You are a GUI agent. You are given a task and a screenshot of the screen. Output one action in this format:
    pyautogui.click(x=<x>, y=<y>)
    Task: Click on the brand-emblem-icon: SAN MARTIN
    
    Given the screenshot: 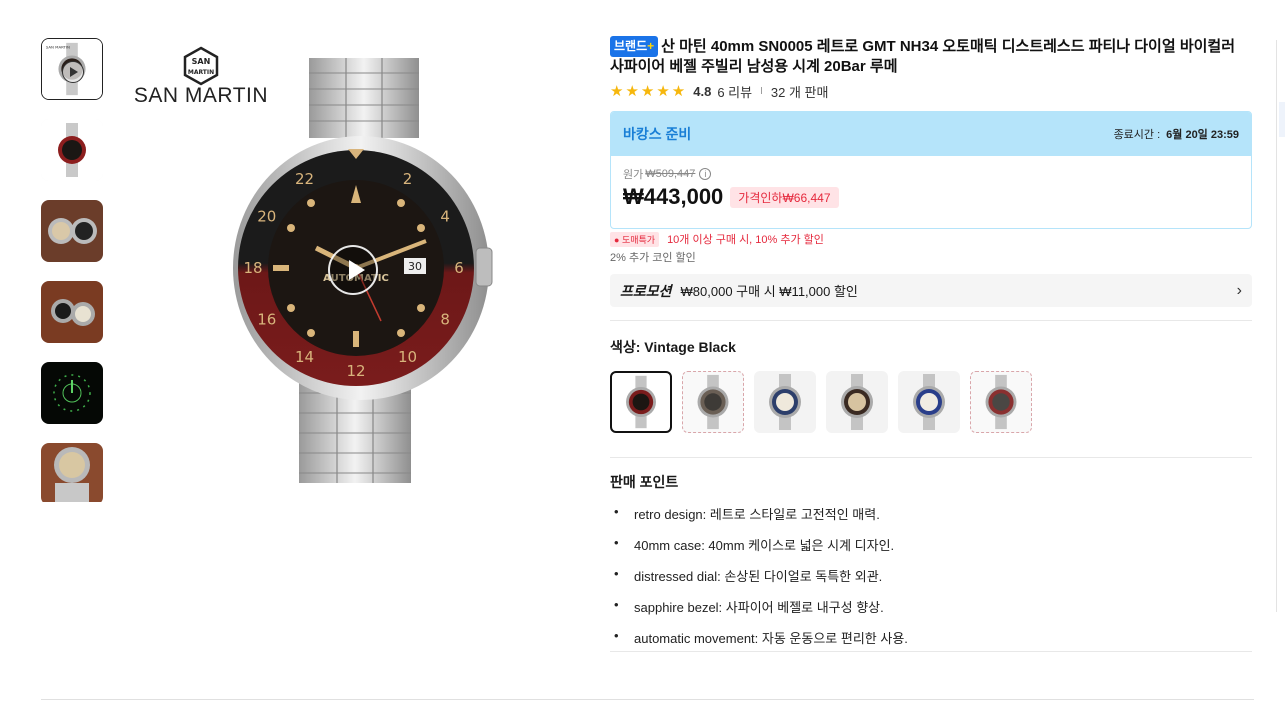 What is the action you would take?
    pyautogui.click(x=201, y=66)
    